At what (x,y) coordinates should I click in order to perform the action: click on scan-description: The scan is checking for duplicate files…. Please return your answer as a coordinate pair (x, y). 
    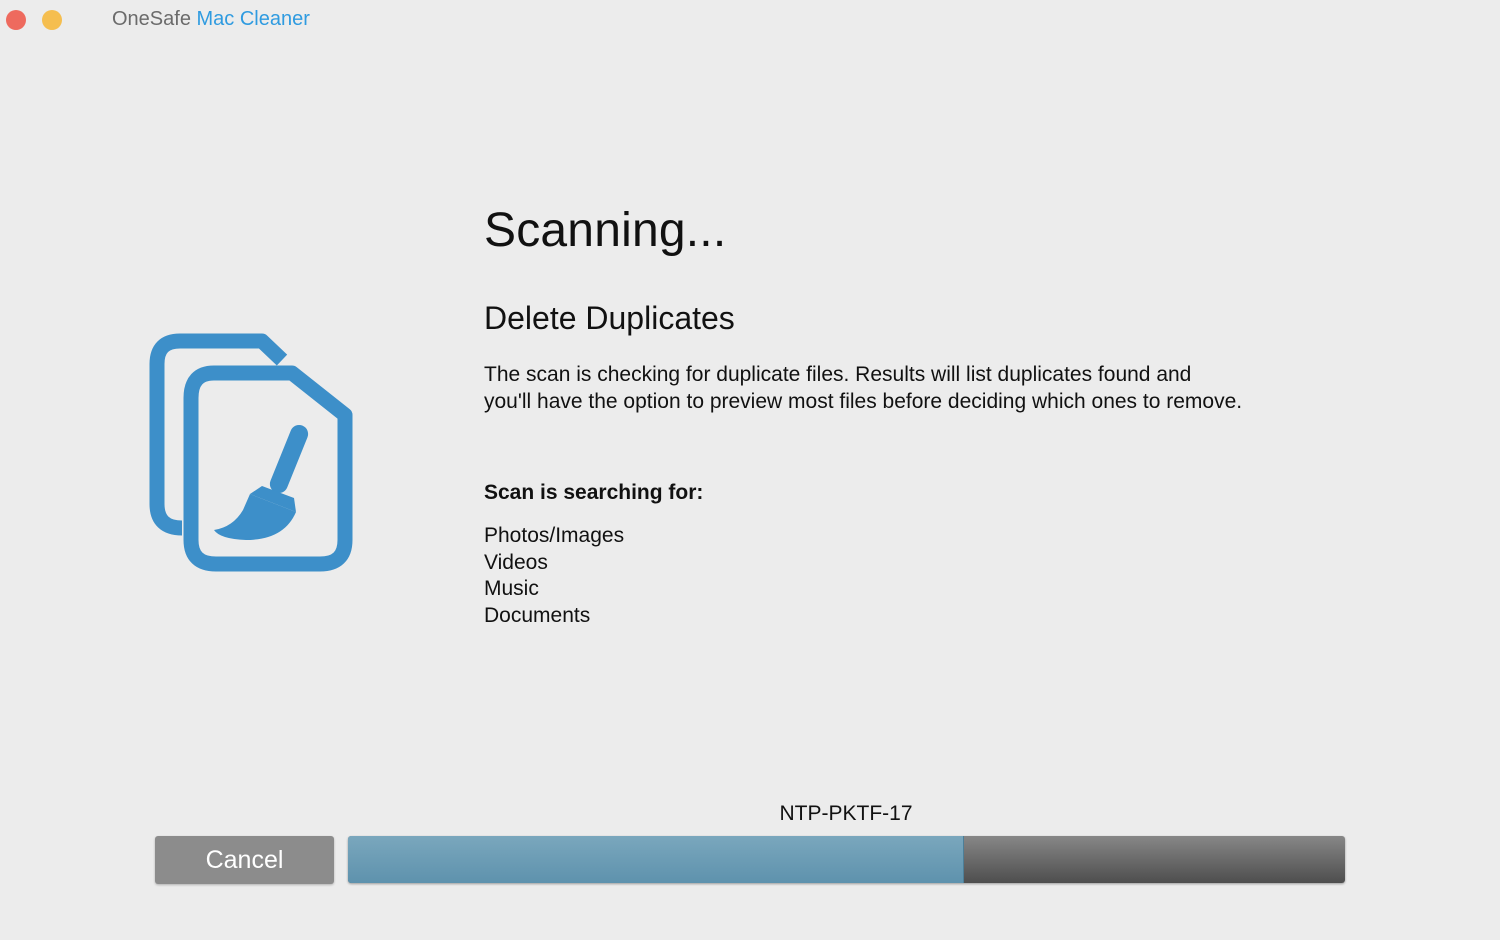
    Looking at the image, I should click on (863, 388).